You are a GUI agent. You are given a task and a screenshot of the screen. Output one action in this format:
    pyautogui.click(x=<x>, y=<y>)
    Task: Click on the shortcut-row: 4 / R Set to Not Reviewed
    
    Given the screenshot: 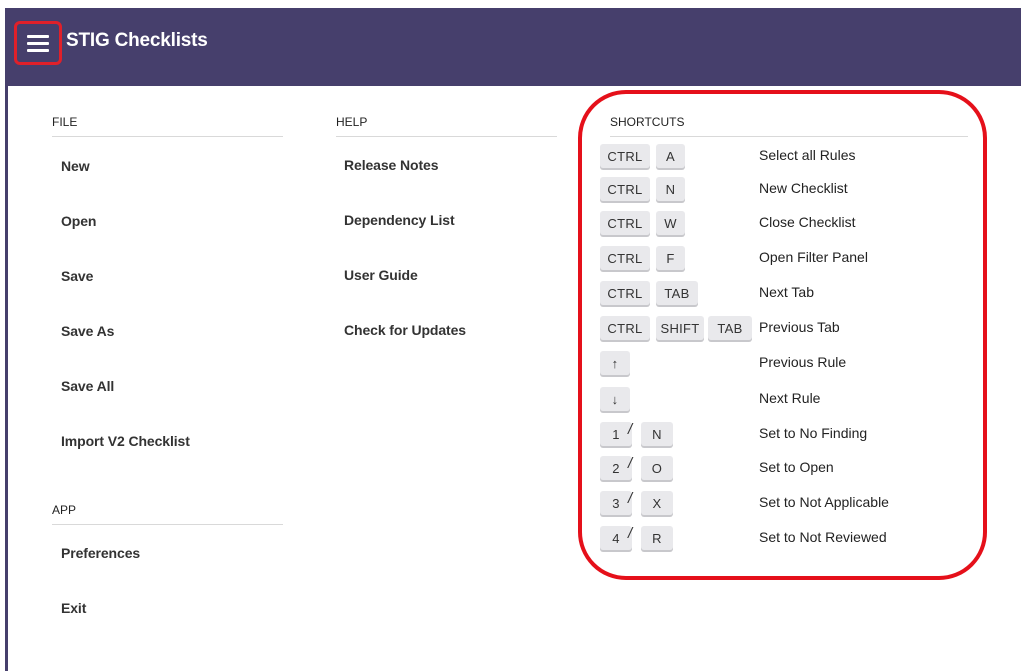 What is the action you would take?
    pyautogui.click(x=510, y=537)
    